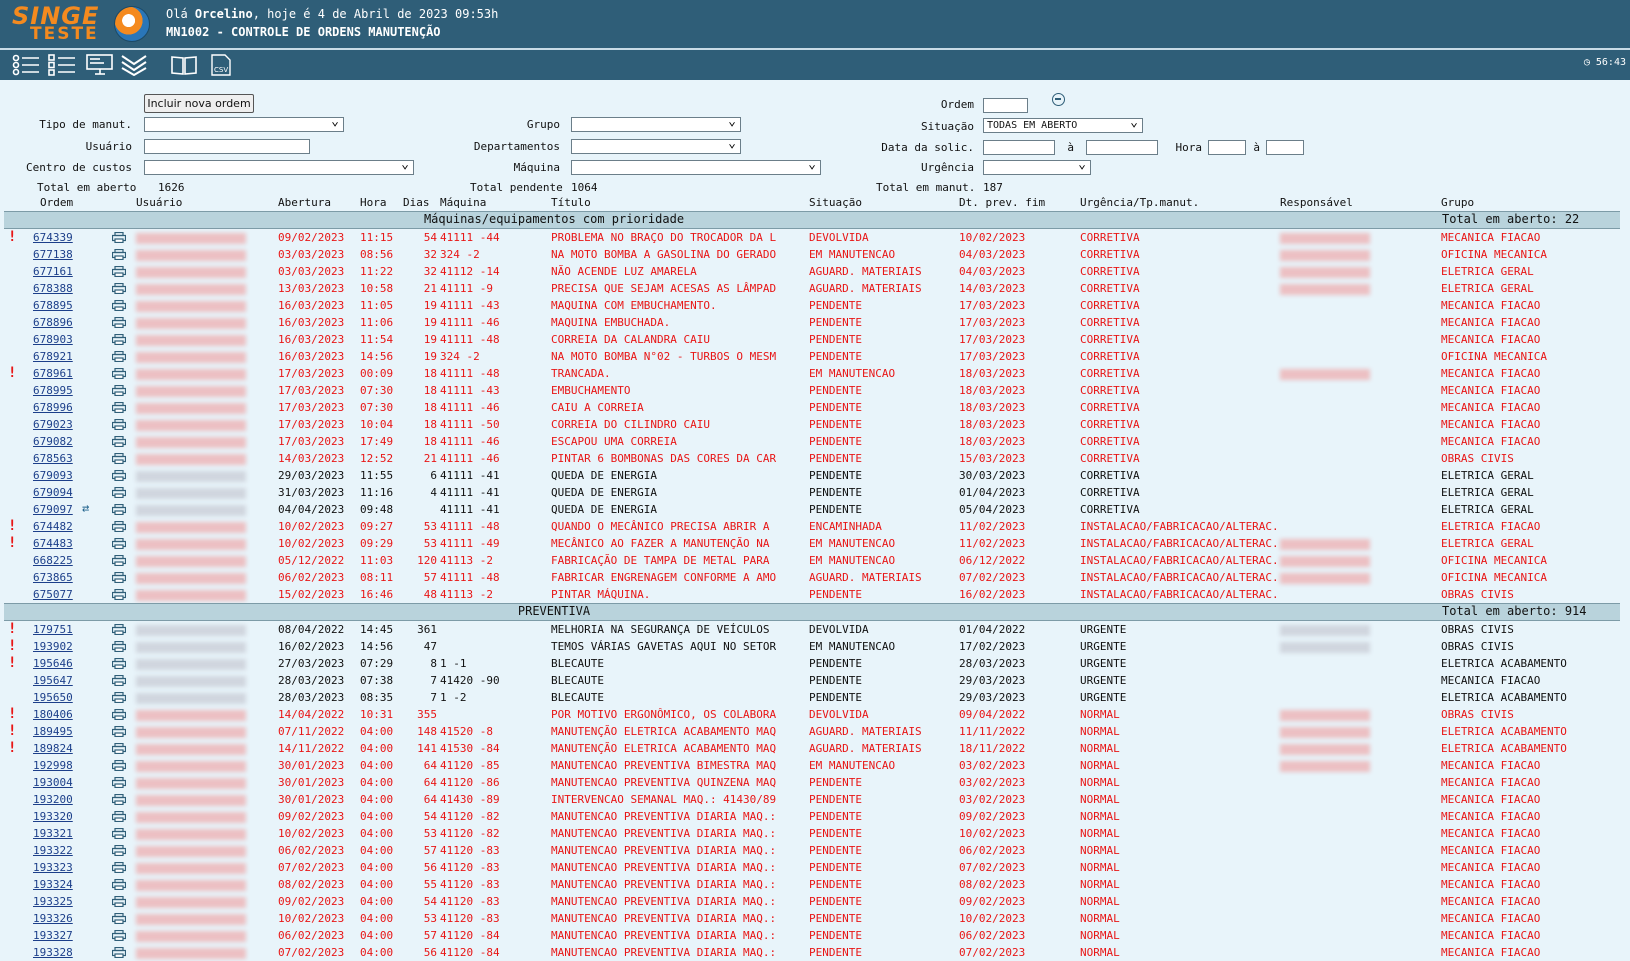  Describe the element at coordinates (1457, 202) in the screenshot. I see `col-grupo: Grupo` at that location.